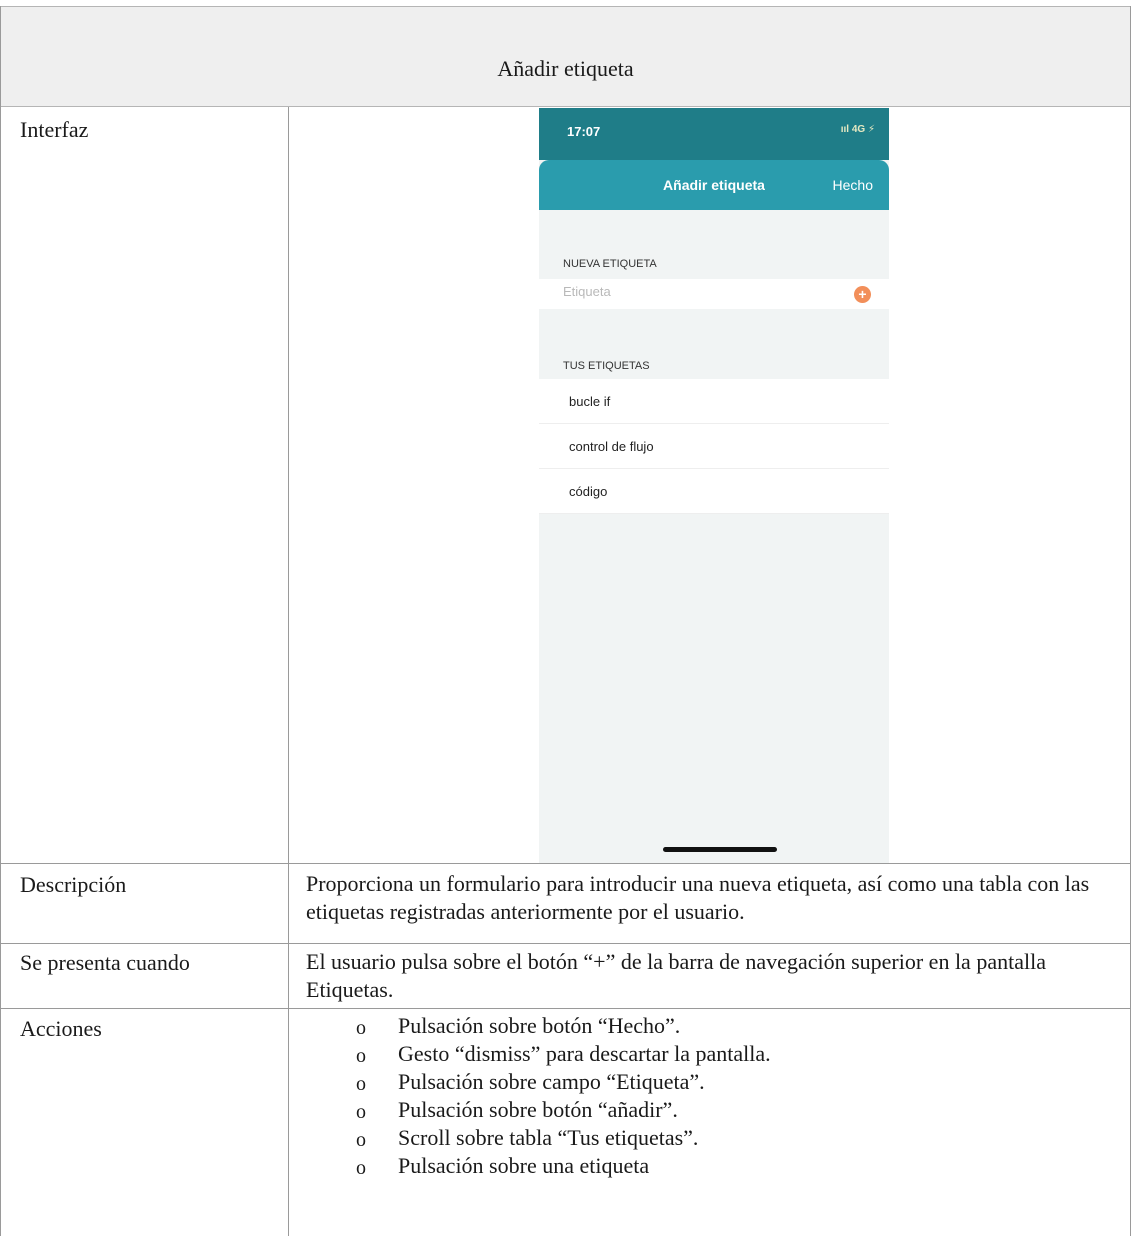  What do you see at coordinates (288, 671) in the screenshot?
I see `column-divider` at bounding box center [288, 671].